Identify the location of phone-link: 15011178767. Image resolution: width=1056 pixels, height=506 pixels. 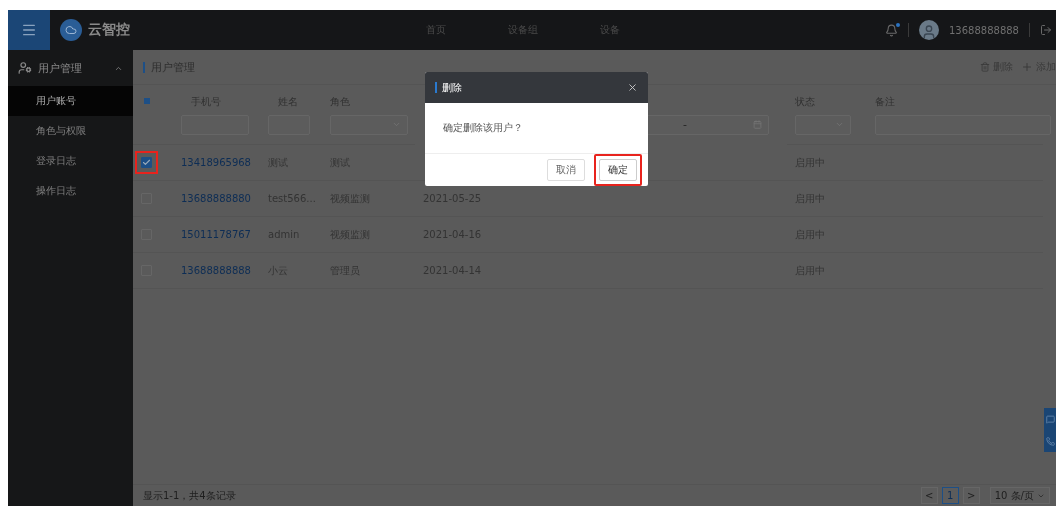
(216, 234).